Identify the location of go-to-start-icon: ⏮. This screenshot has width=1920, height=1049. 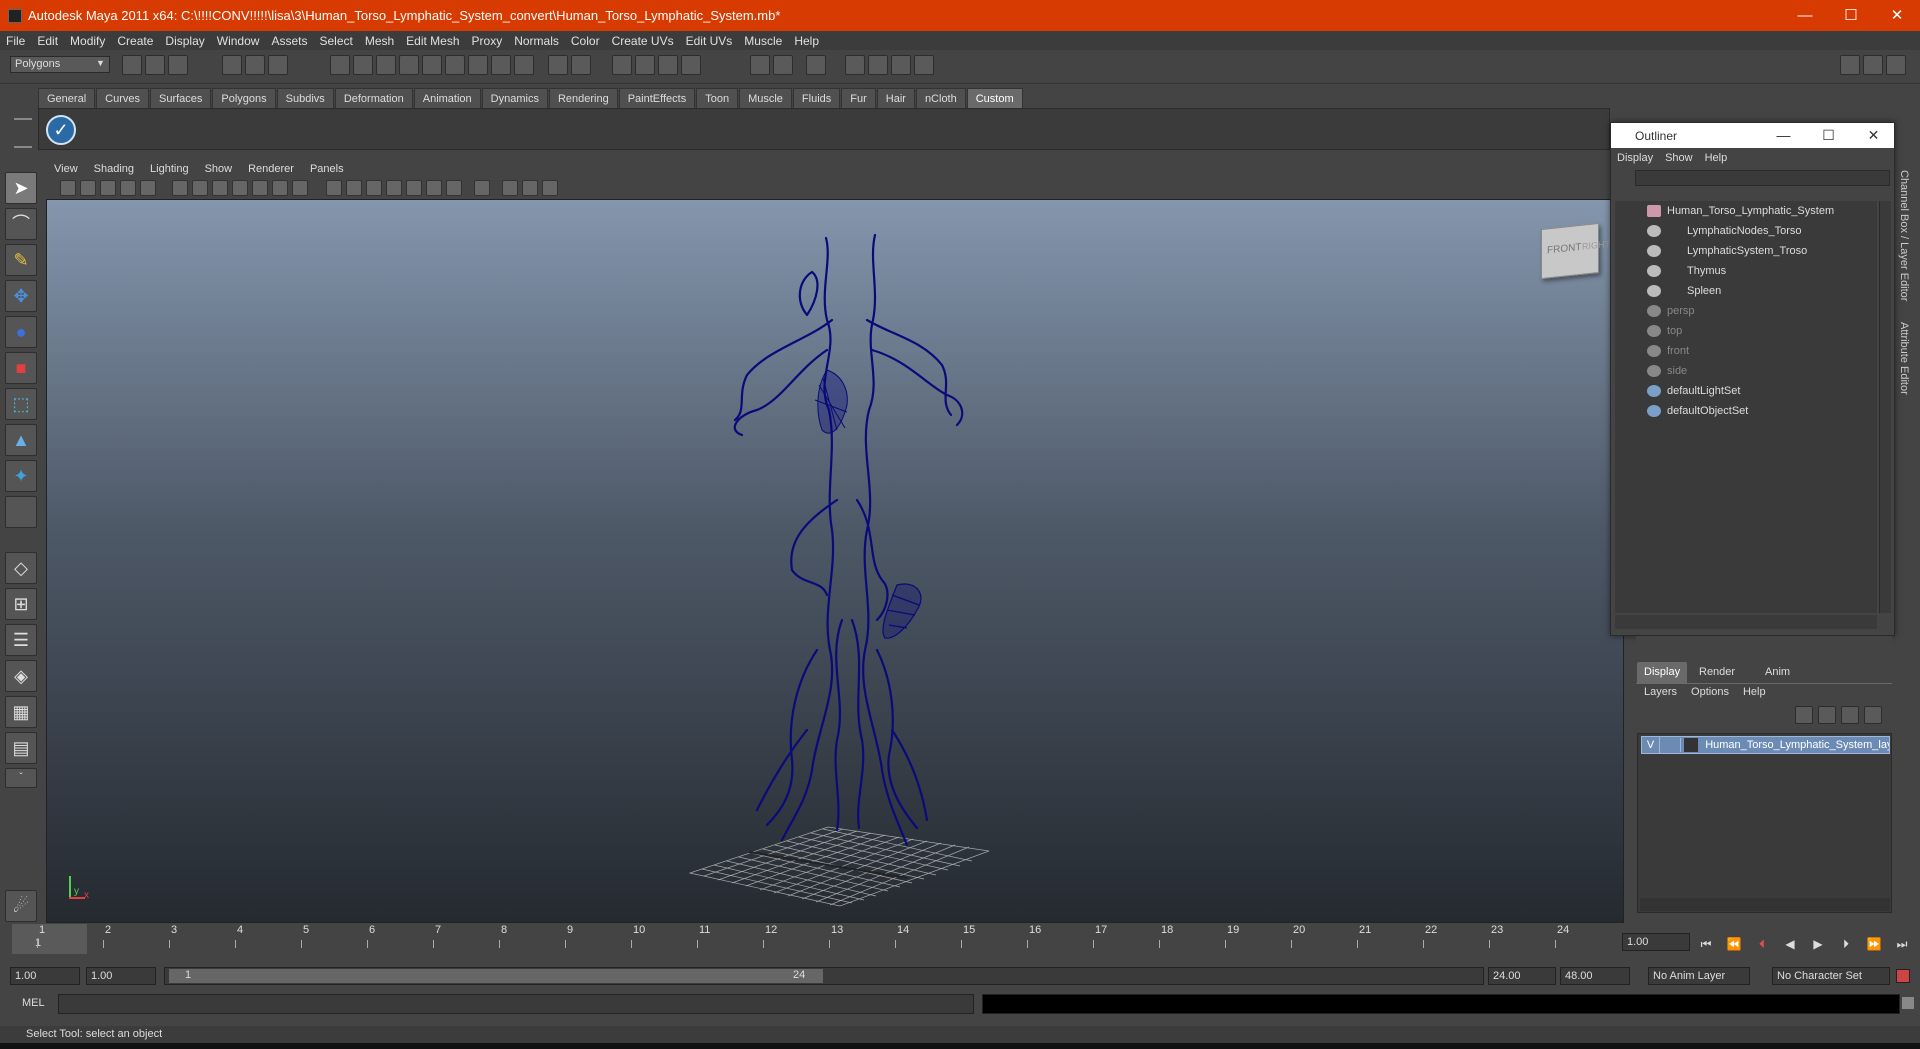
(1706, 945).